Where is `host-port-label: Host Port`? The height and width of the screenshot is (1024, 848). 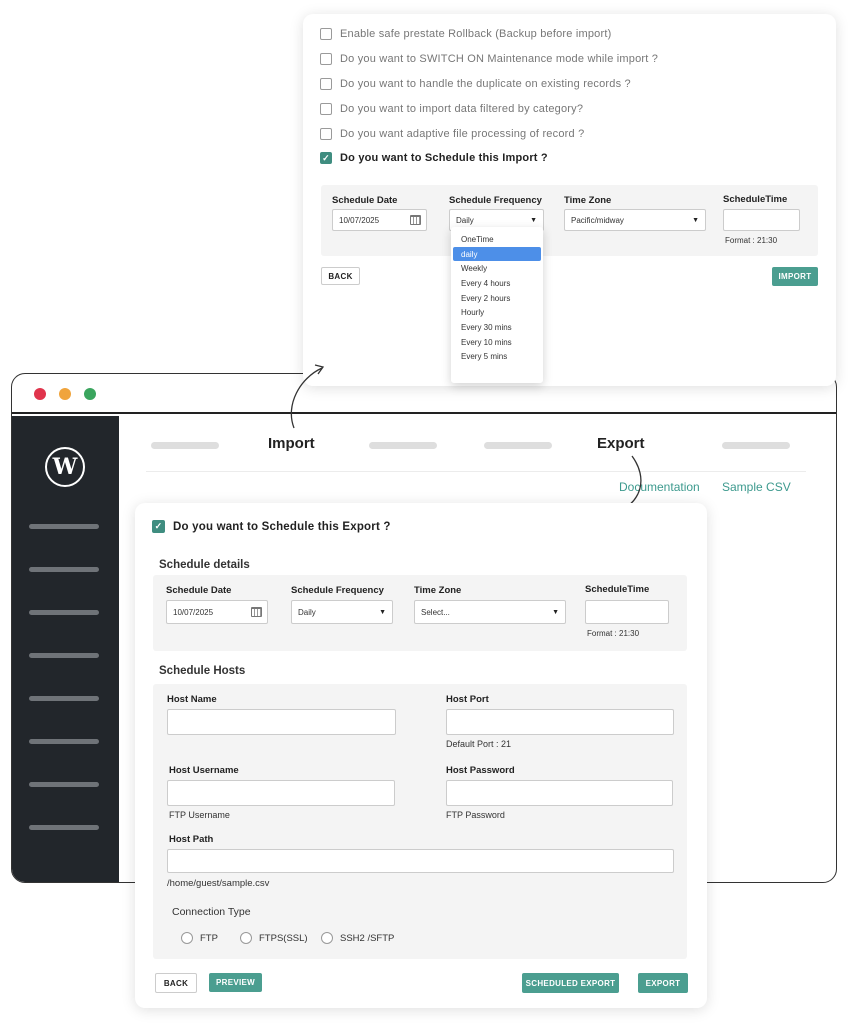
host-port-label: Host Port is located at coordinates (467, 699).